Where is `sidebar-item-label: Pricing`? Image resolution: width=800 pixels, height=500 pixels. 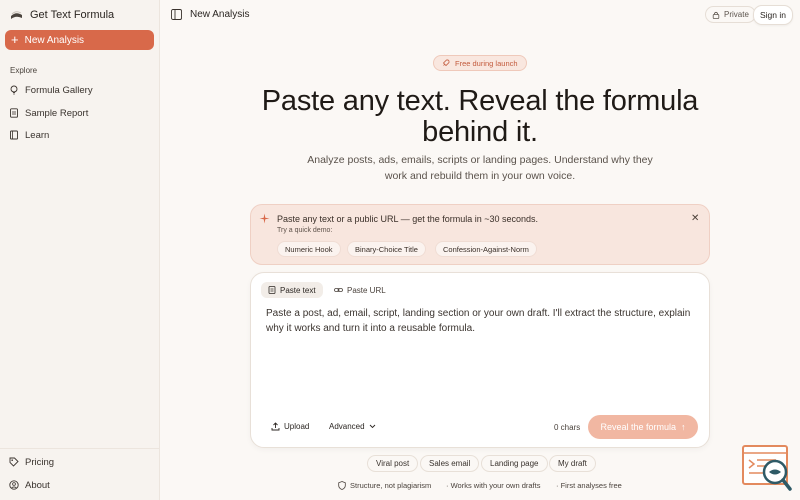 sidebar-item-label: Pricing is located at coordinates (40, 462).